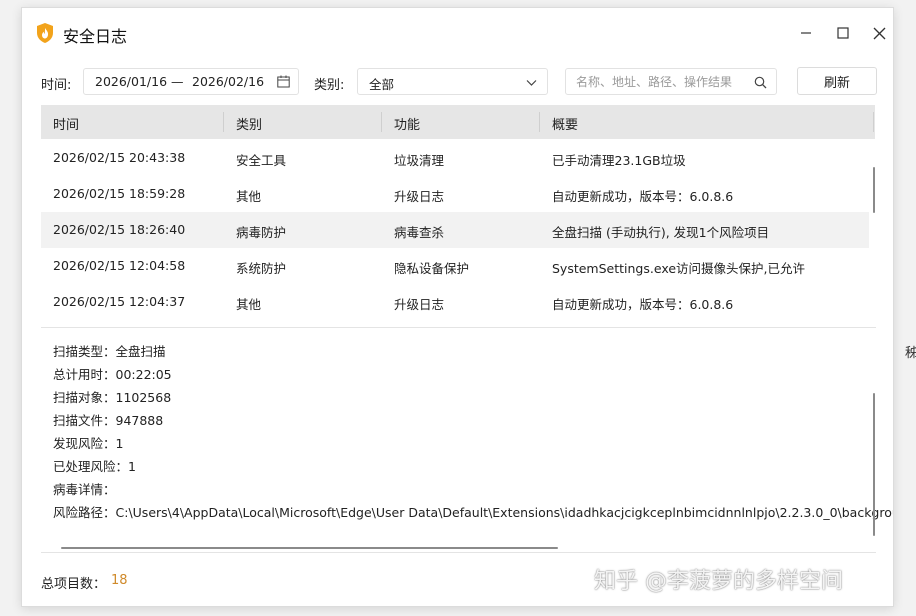 Image resolution: width=916 pixels, height=616 pixels. What do you see at coordinates (309, 548) in the screenshot?
I see `detail-horizontal-scrollbar` at bounding box center [309, 548].